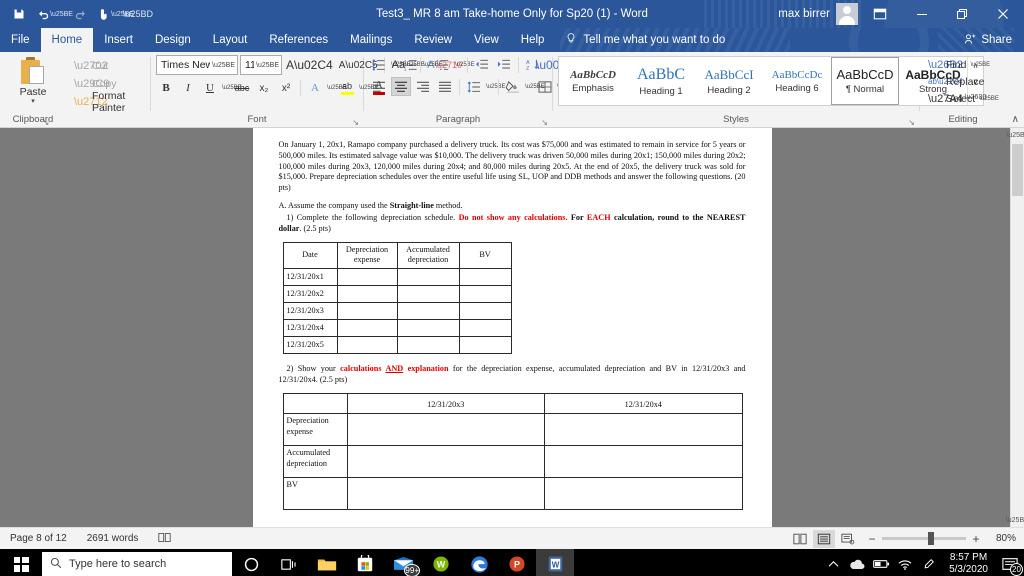 This screenshot has width=1024, height=576. Describe the element at coordinates (20, 40) in the screenshot. I see `tab-file: File` at that location.